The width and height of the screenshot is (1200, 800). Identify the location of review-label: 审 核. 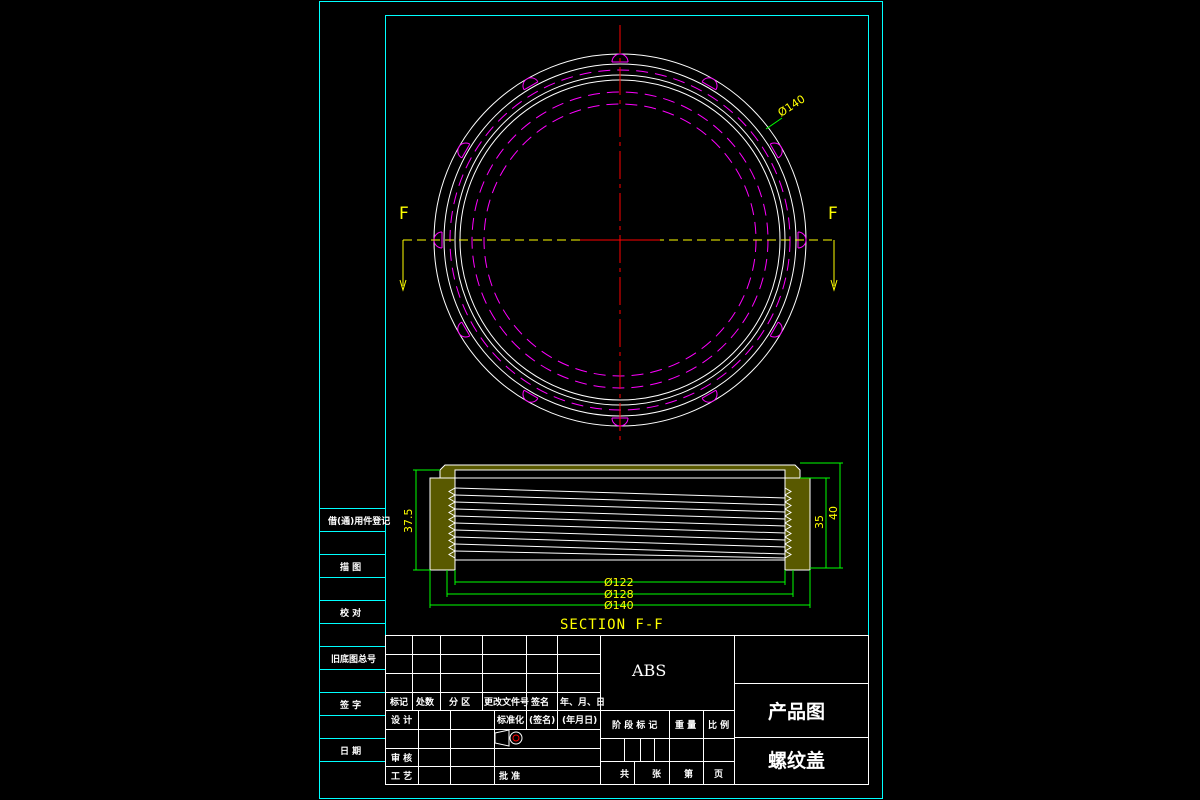
(401, 758).